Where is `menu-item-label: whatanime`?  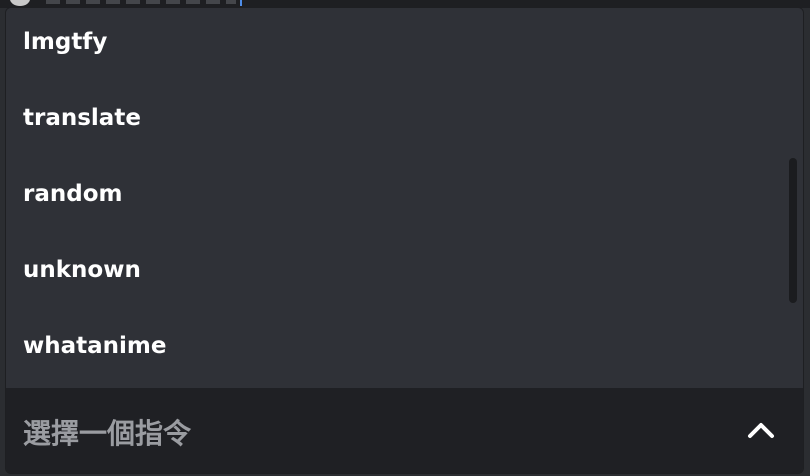 menu-item-label: whatanime is located at coordinates (95, 346).